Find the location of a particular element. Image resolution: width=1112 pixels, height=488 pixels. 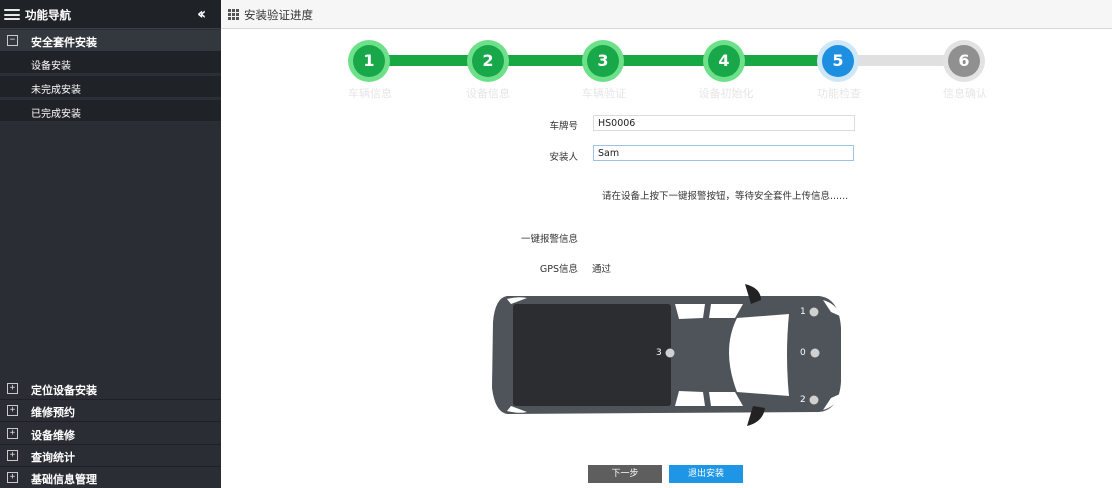

sensor-0-label: 0 is located at coordinates (803, 353).